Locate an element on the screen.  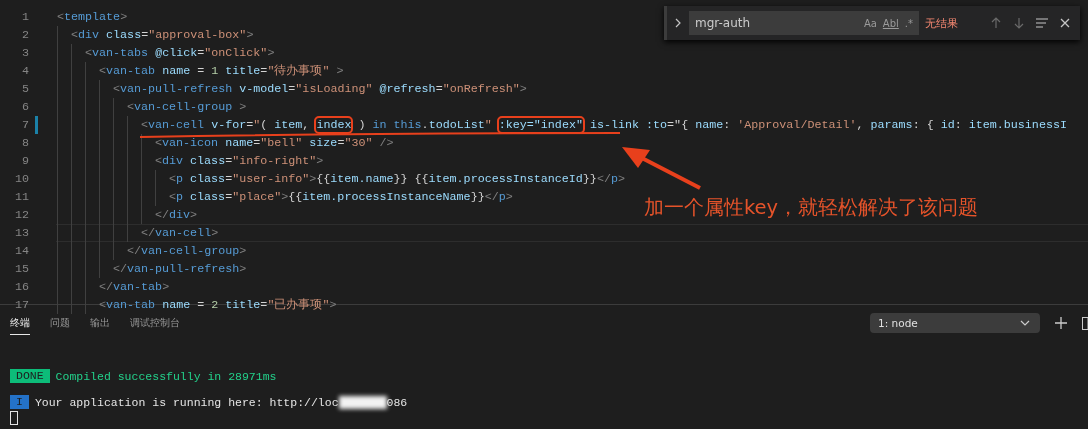
terminal-text: 086 is located at coordinates (397, 402).